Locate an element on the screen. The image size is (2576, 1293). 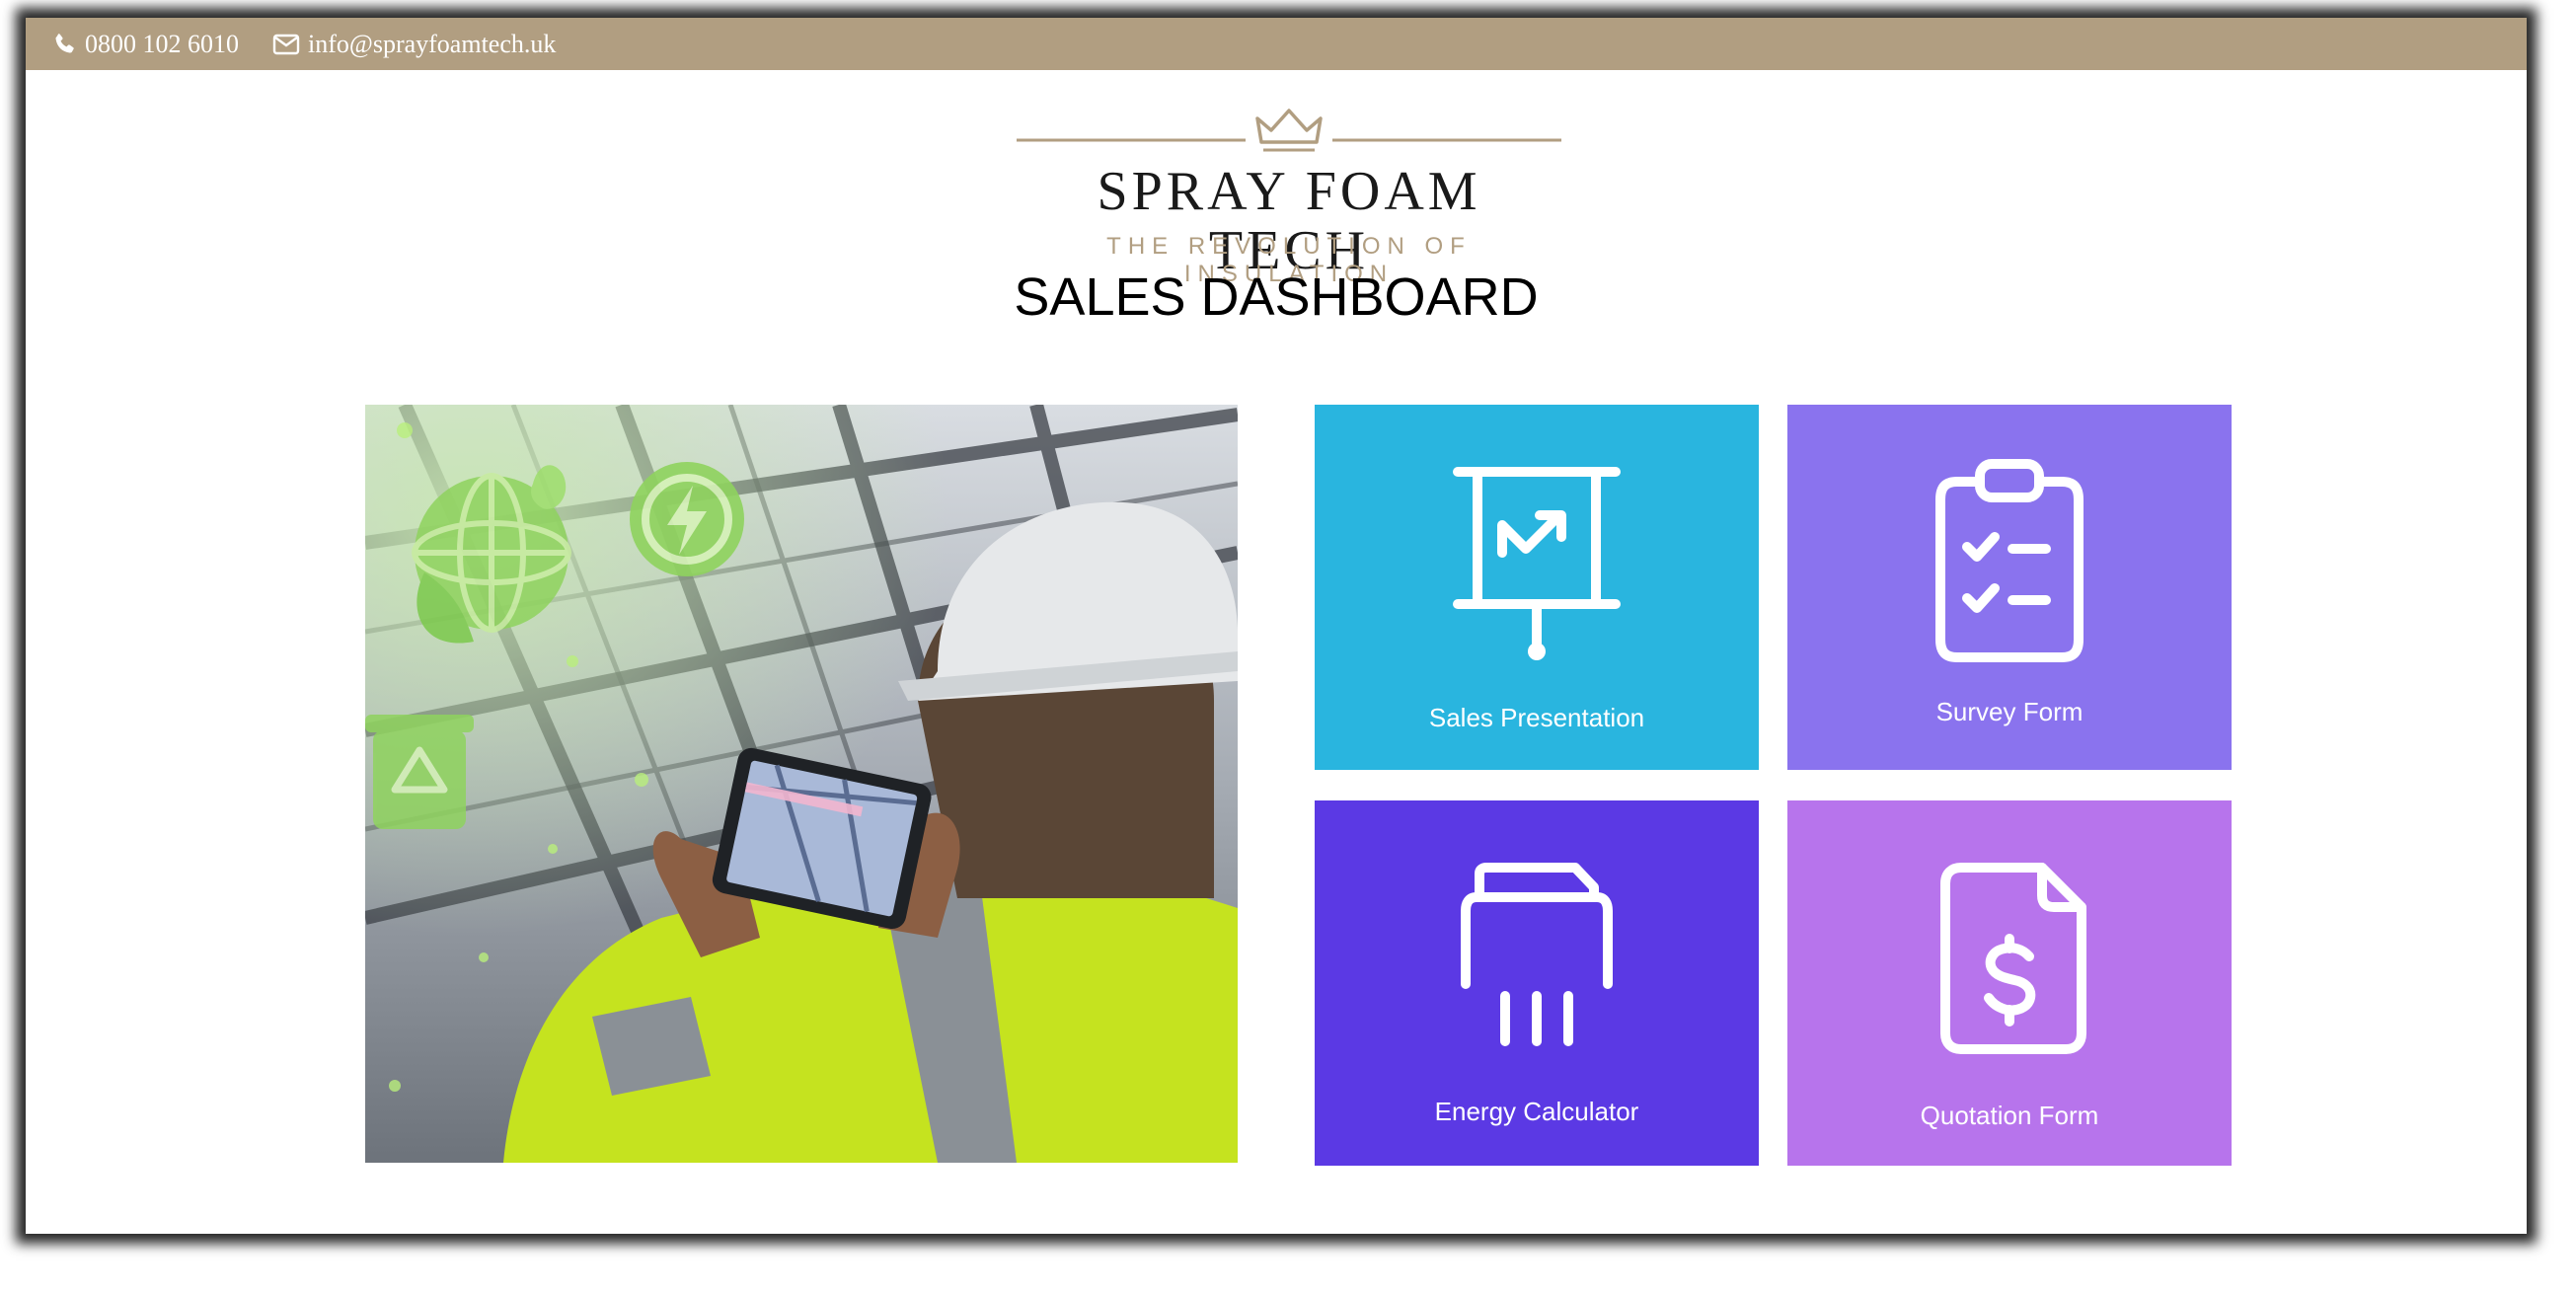
survey-form-label: Survey Form is located at coordinates (2009, 711).